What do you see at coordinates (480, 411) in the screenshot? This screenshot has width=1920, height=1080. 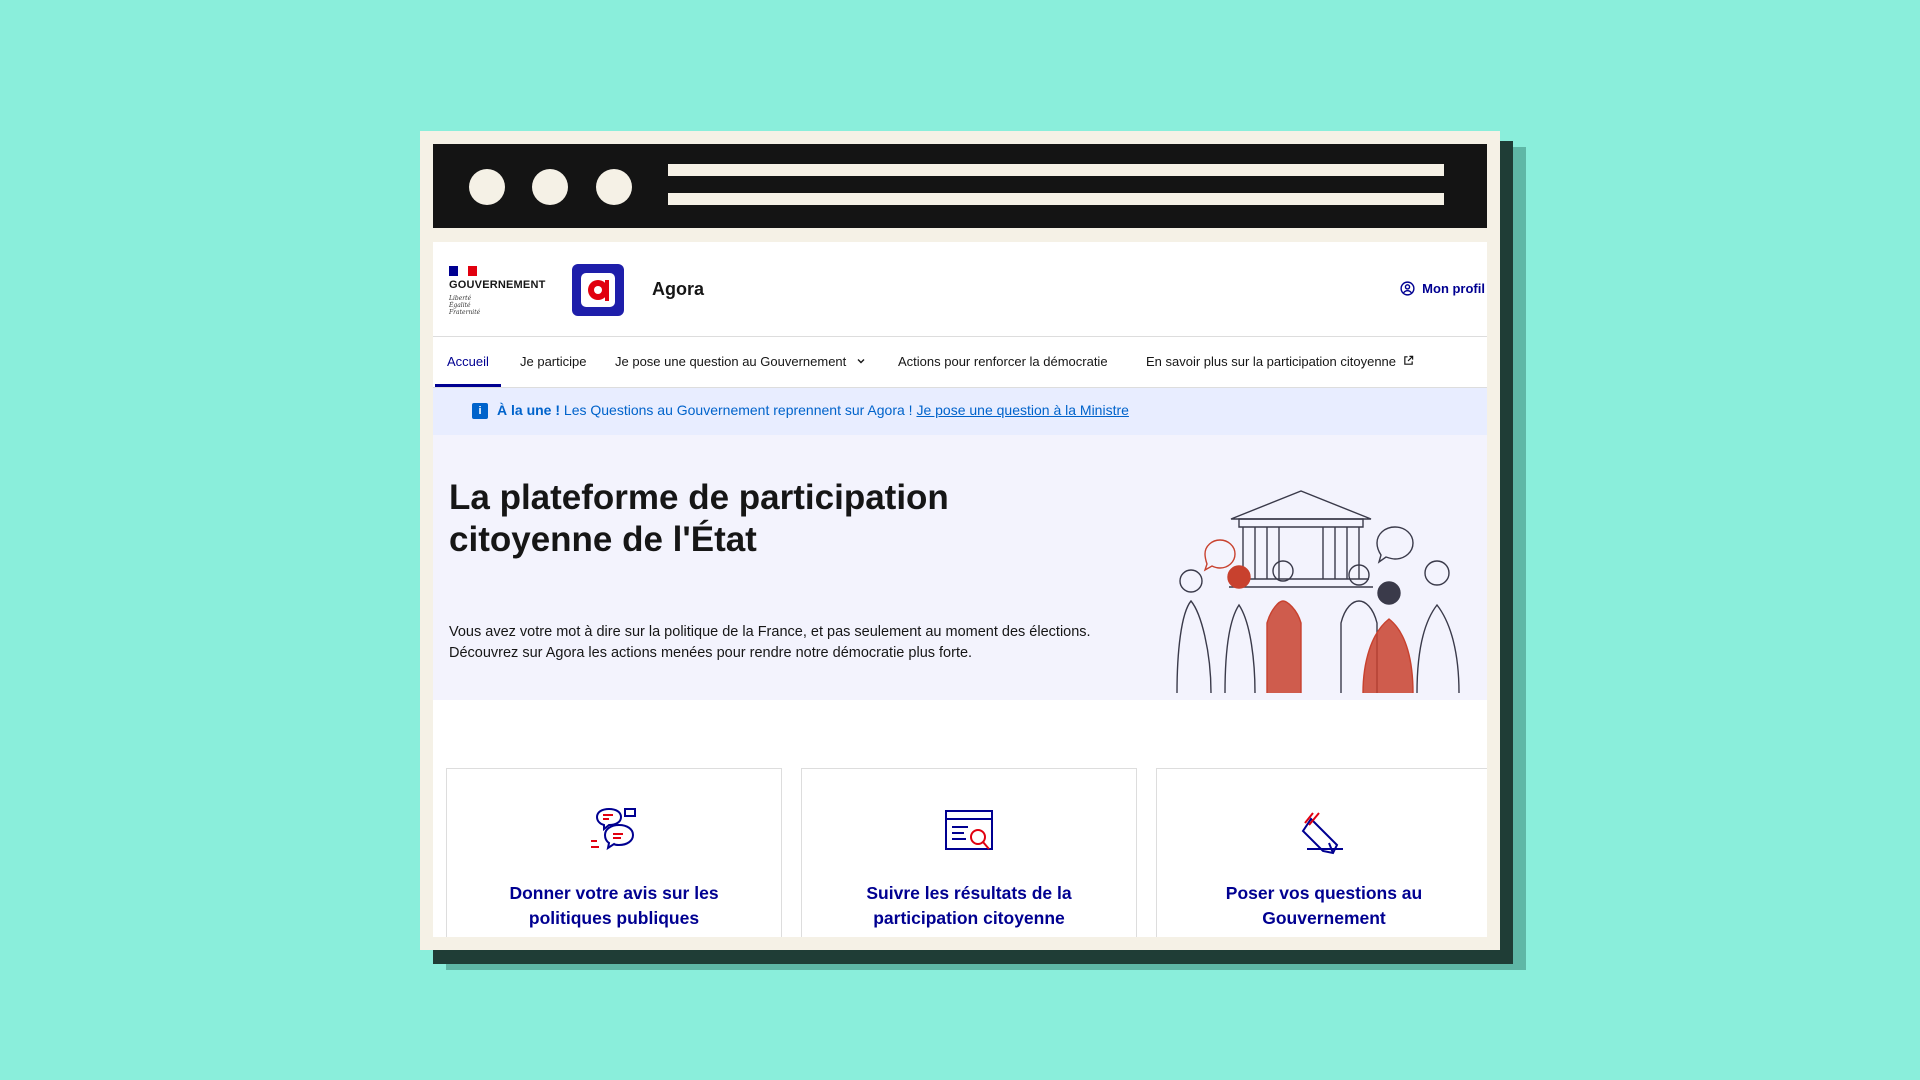 I see `info-icon: i` at bounding box center [480, 411].